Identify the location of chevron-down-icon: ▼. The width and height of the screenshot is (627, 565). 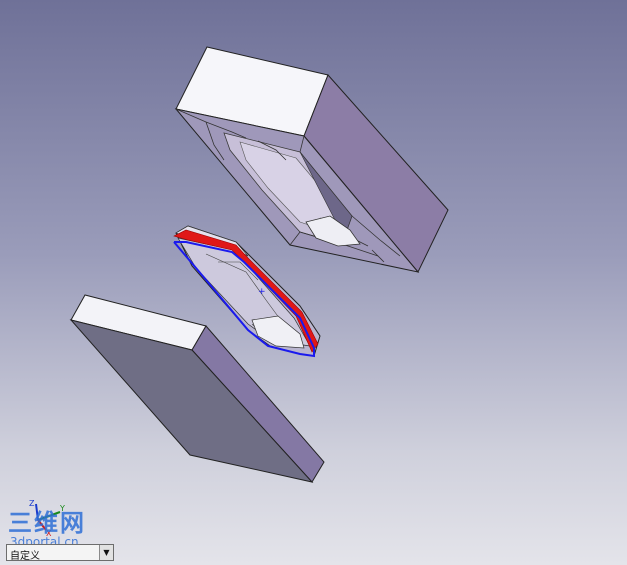
(106, 552).